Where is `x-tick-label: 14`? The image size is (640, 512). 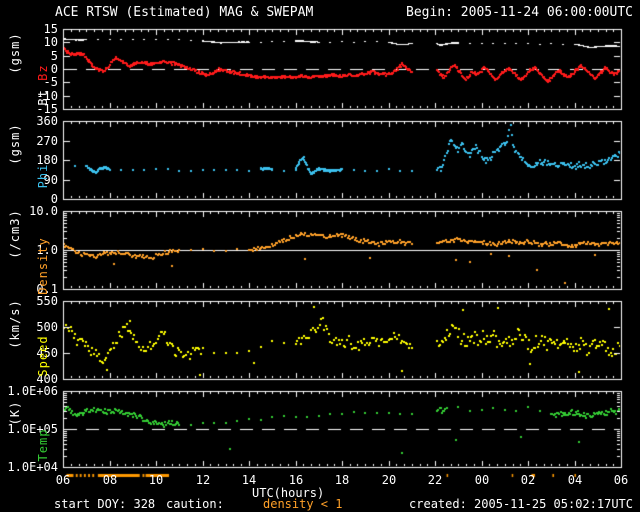
x-tick-label: 14 is located at coordinates (249, 480).